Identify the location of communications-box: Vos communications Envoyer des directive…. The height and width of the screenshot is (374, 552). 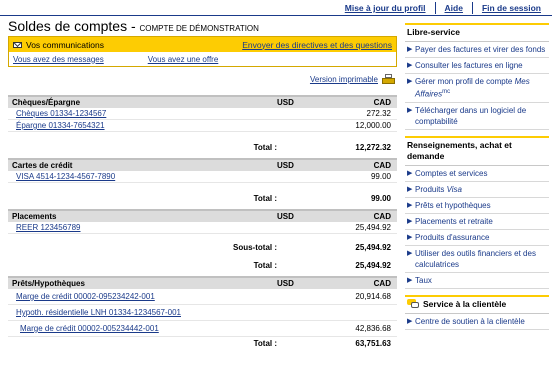
(202, 51).